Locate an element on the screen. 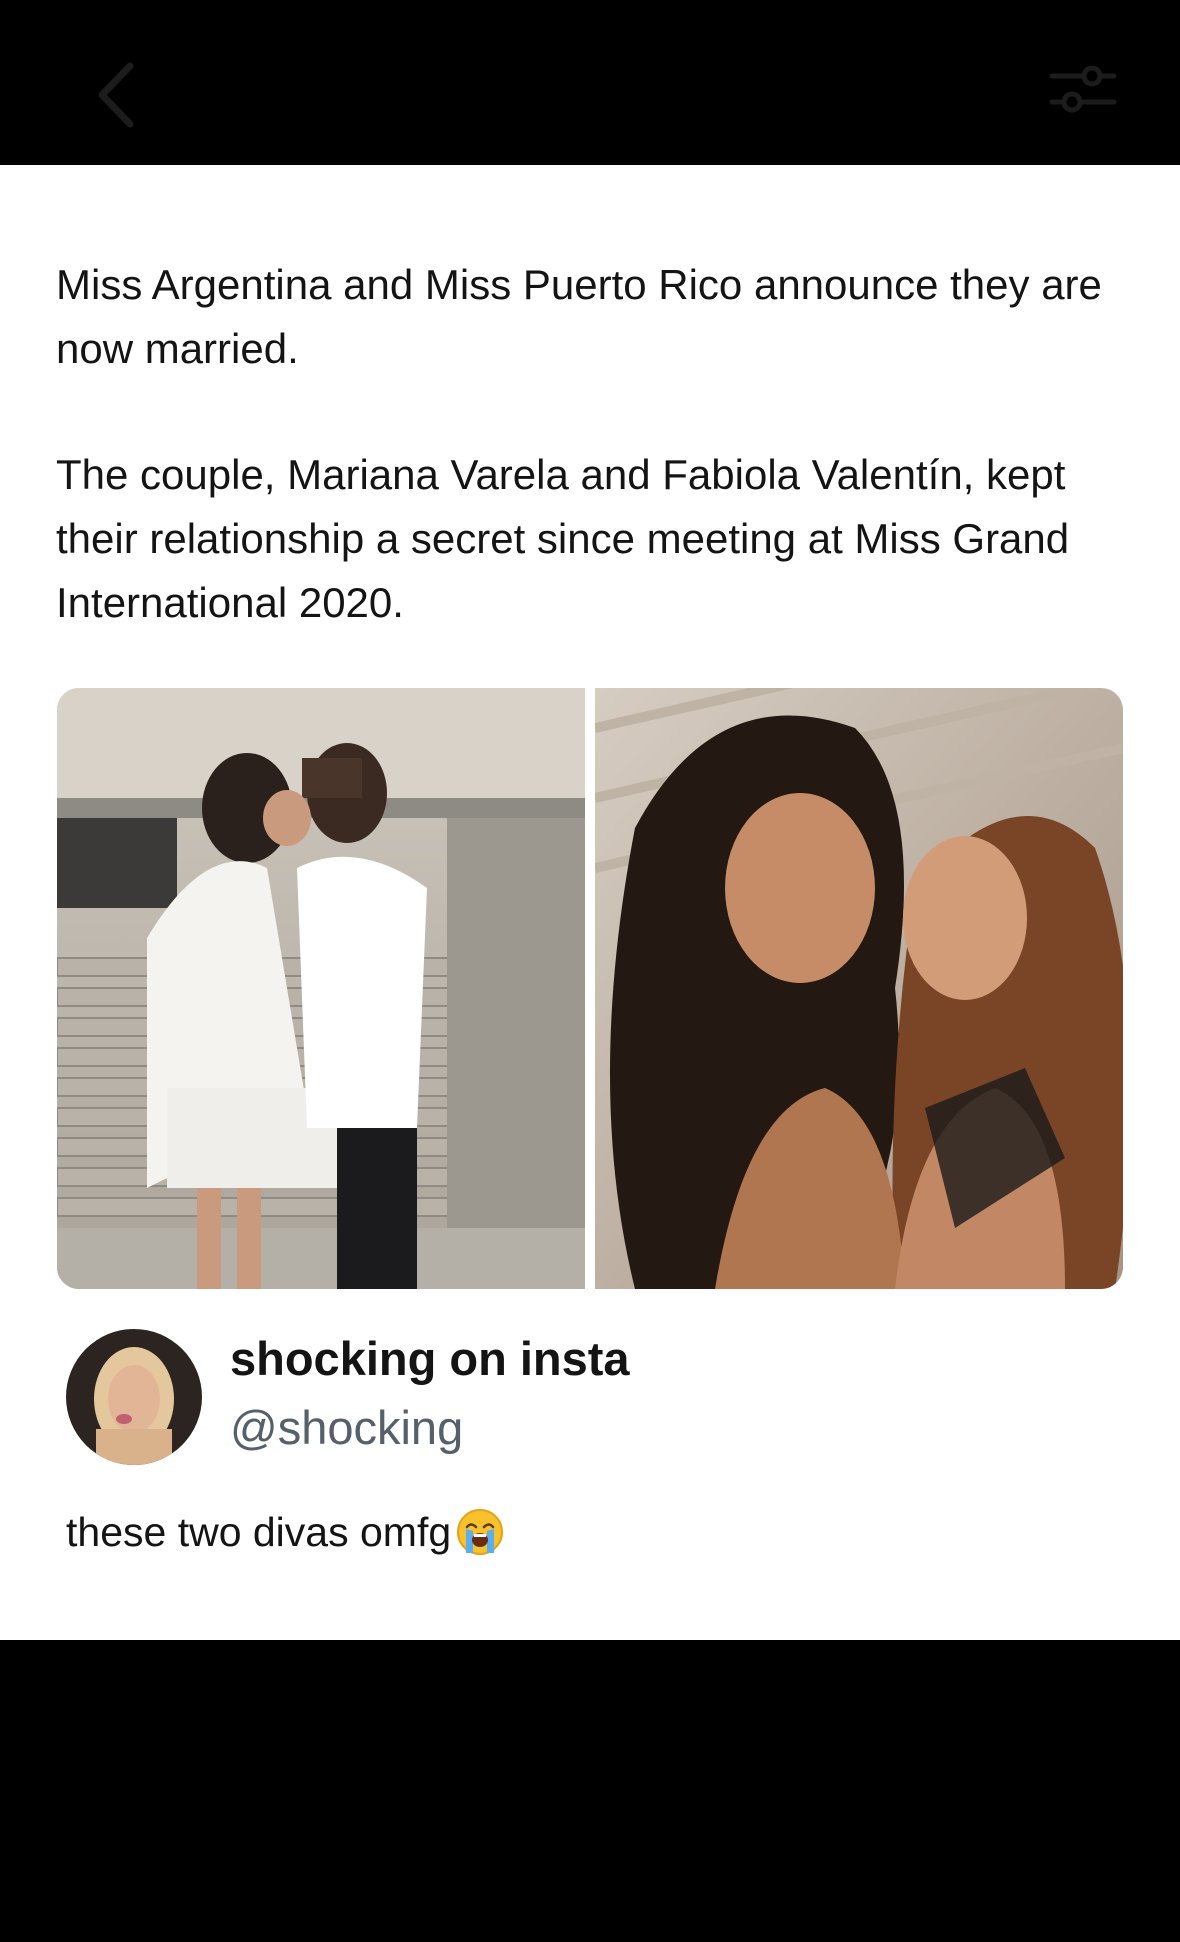 This screenshot has width=1180, height=1942. top-bar is located at coordinates (590, 82).